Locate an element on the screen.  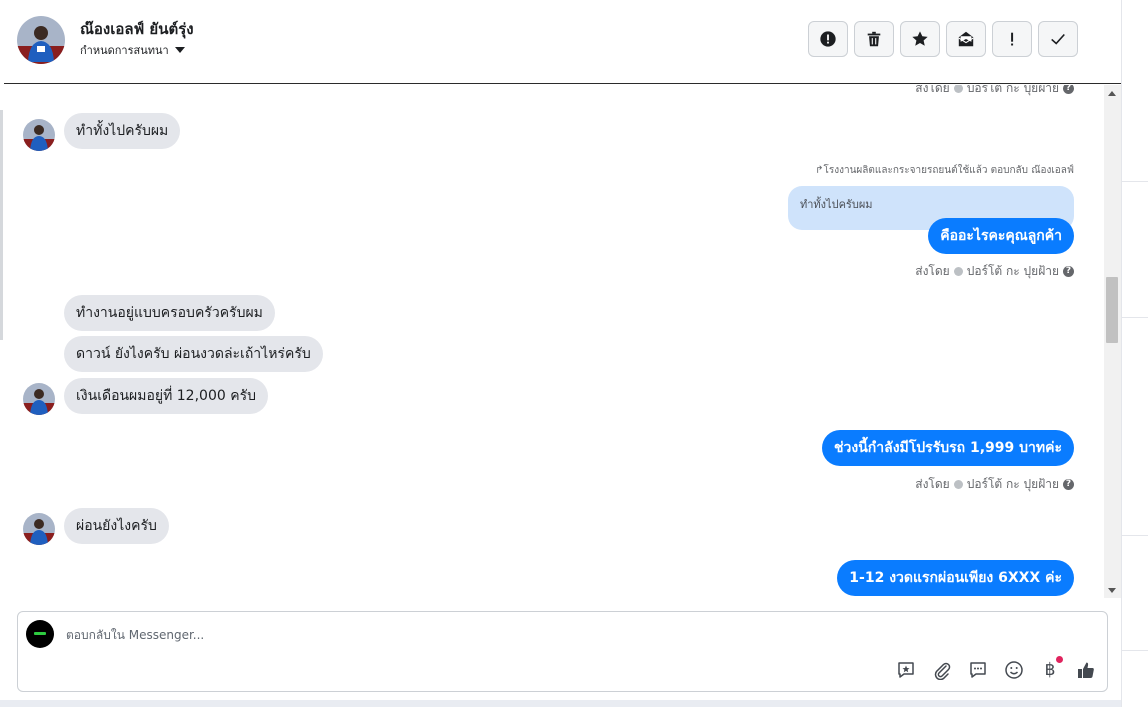
saved-reply-icon is located at coordinates (906, 670).